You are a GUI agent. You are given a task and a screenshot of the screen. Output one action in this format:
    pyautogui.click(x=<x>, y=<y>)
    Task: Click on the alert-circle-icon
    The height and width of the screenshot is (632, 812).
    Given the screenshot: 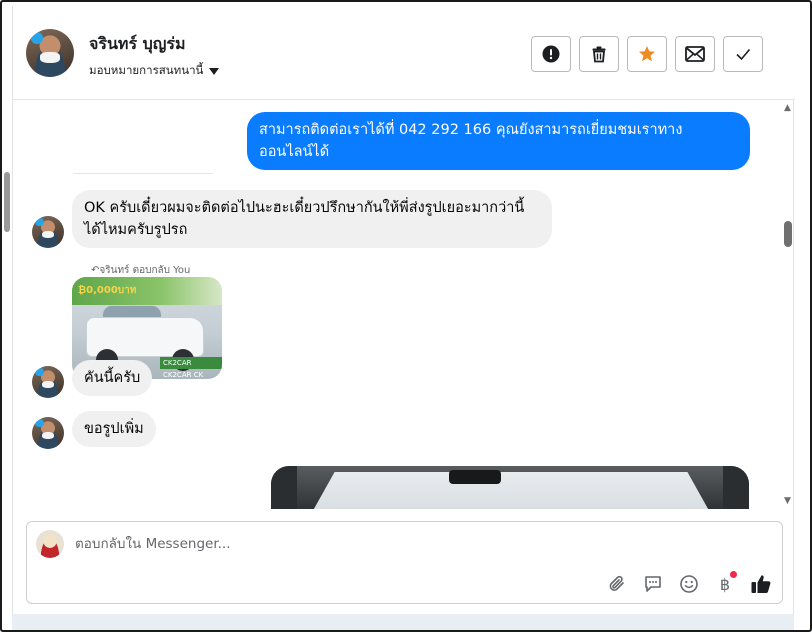 What is the action you would take?
    pyautogui.click(x=551, y=54)
    